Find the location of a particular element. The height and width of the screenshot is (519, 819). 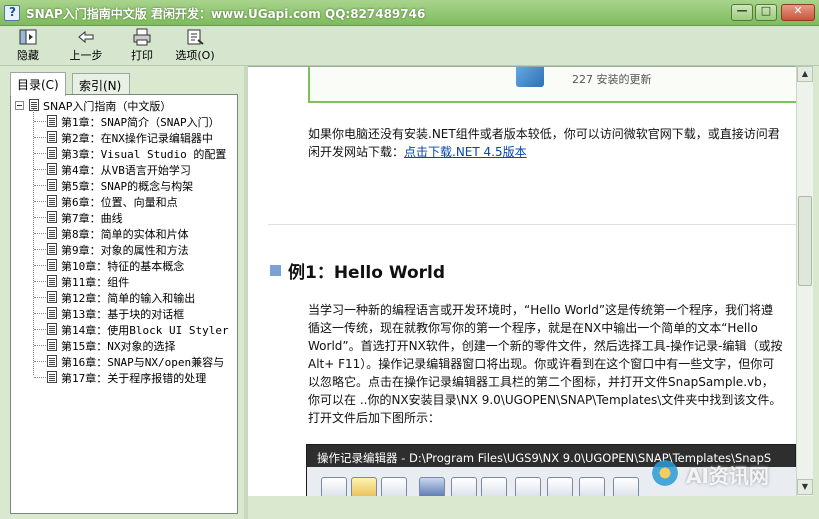

tree-root: SNAP入门指南（中文版） is located at coordinates (124, 105).